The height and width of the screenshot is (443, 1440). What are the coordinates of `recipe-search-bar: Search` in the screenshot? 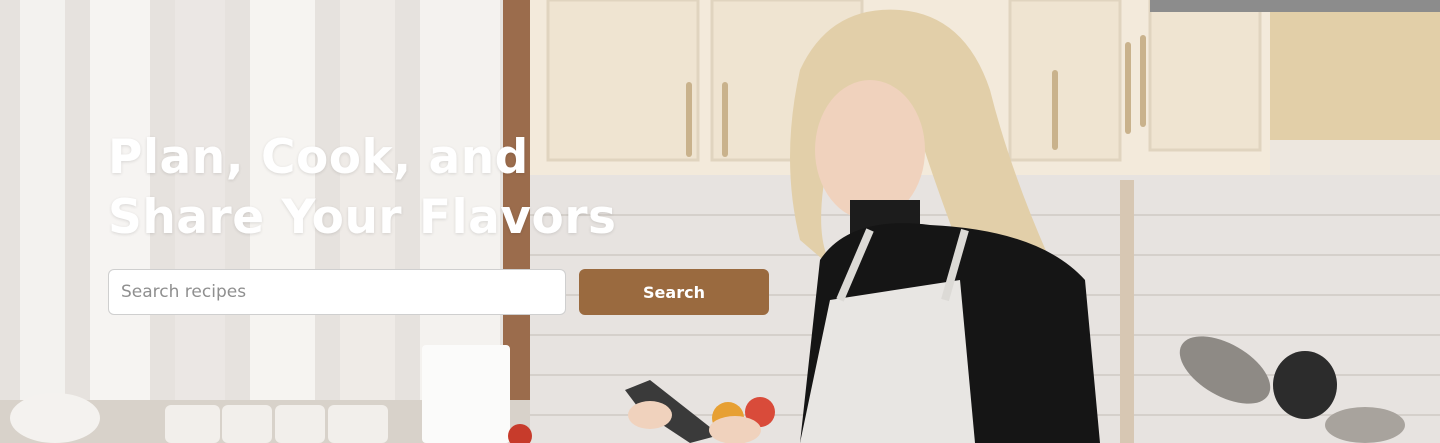 It's located at (438, 292).